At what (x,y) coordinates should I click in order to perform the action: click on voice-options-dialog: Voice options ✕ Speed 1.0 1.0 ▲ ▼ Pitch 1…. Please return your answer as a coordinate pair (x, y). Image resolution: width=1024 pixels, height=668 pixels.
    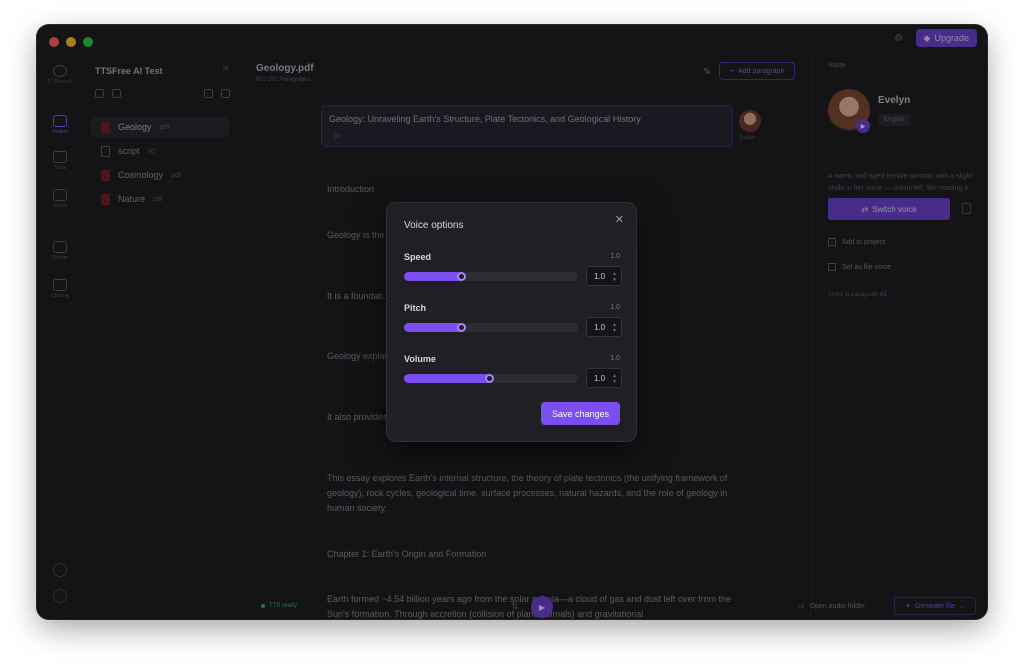
    Looking at the image, I should click on (511, 322).